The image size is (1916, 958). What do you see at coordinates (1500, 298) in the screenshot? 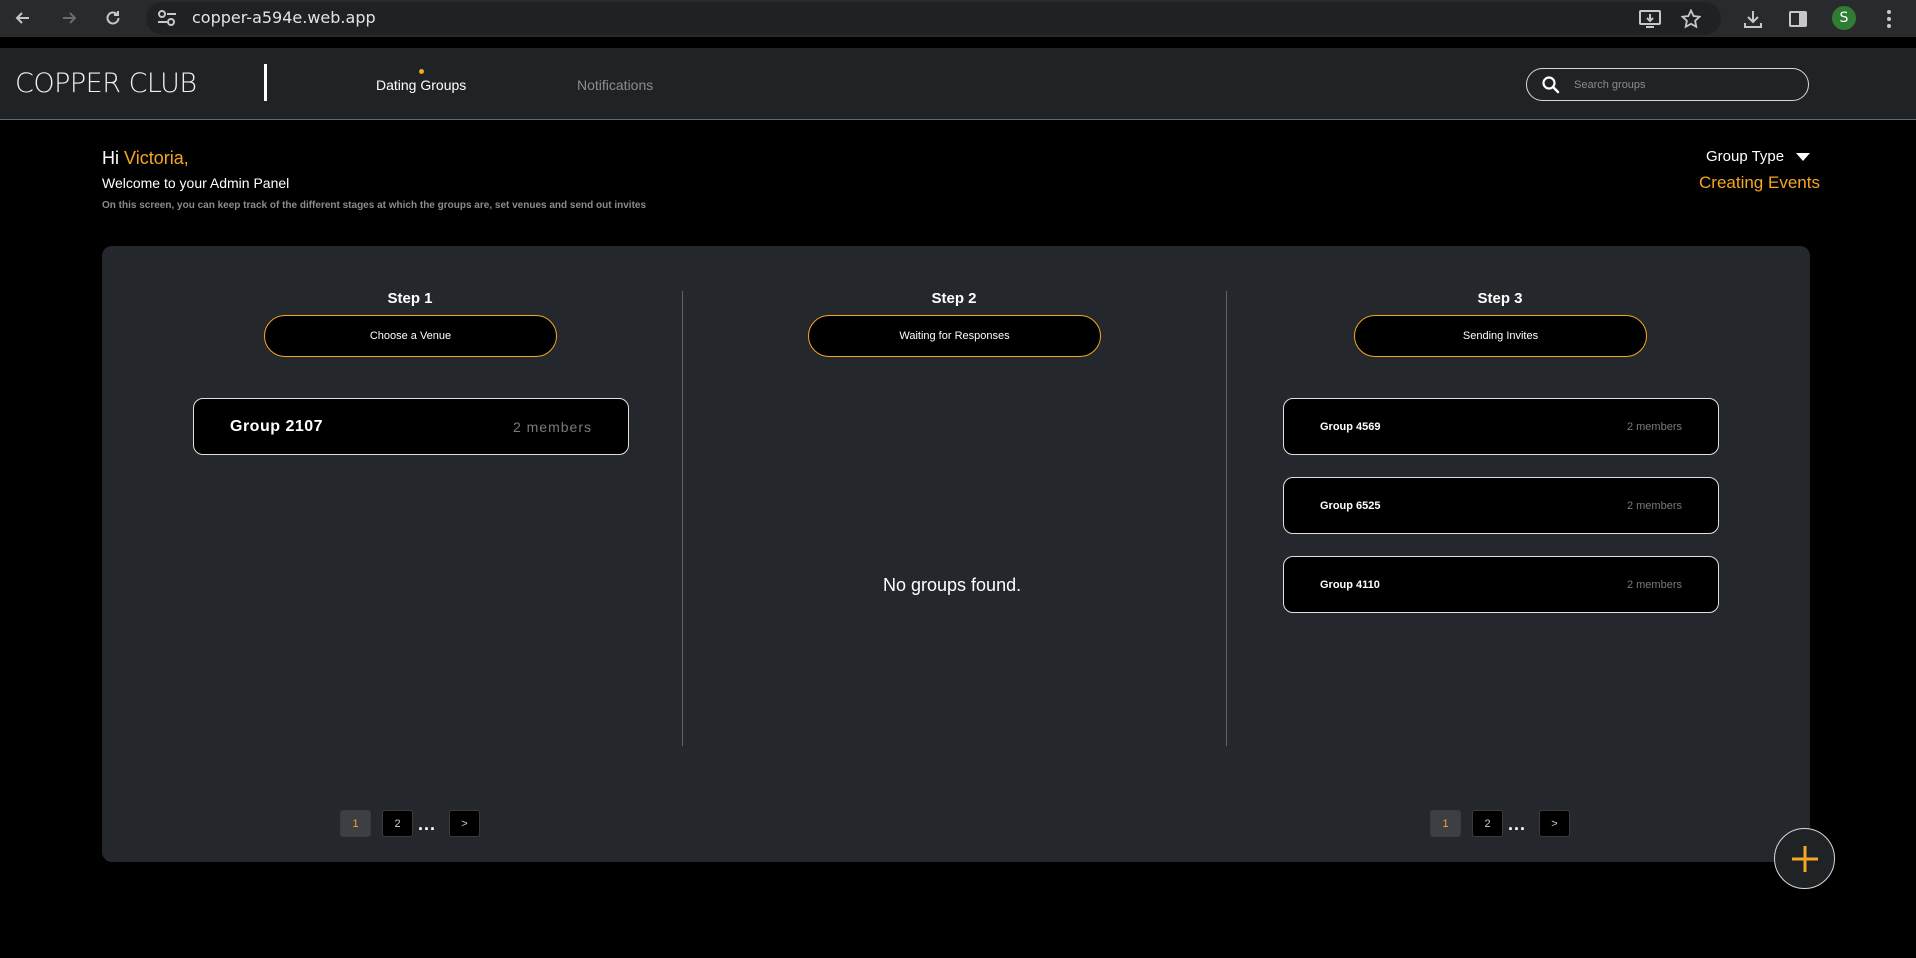
I see `step-3-title: Step 3` at bounding box center [1500, 298].